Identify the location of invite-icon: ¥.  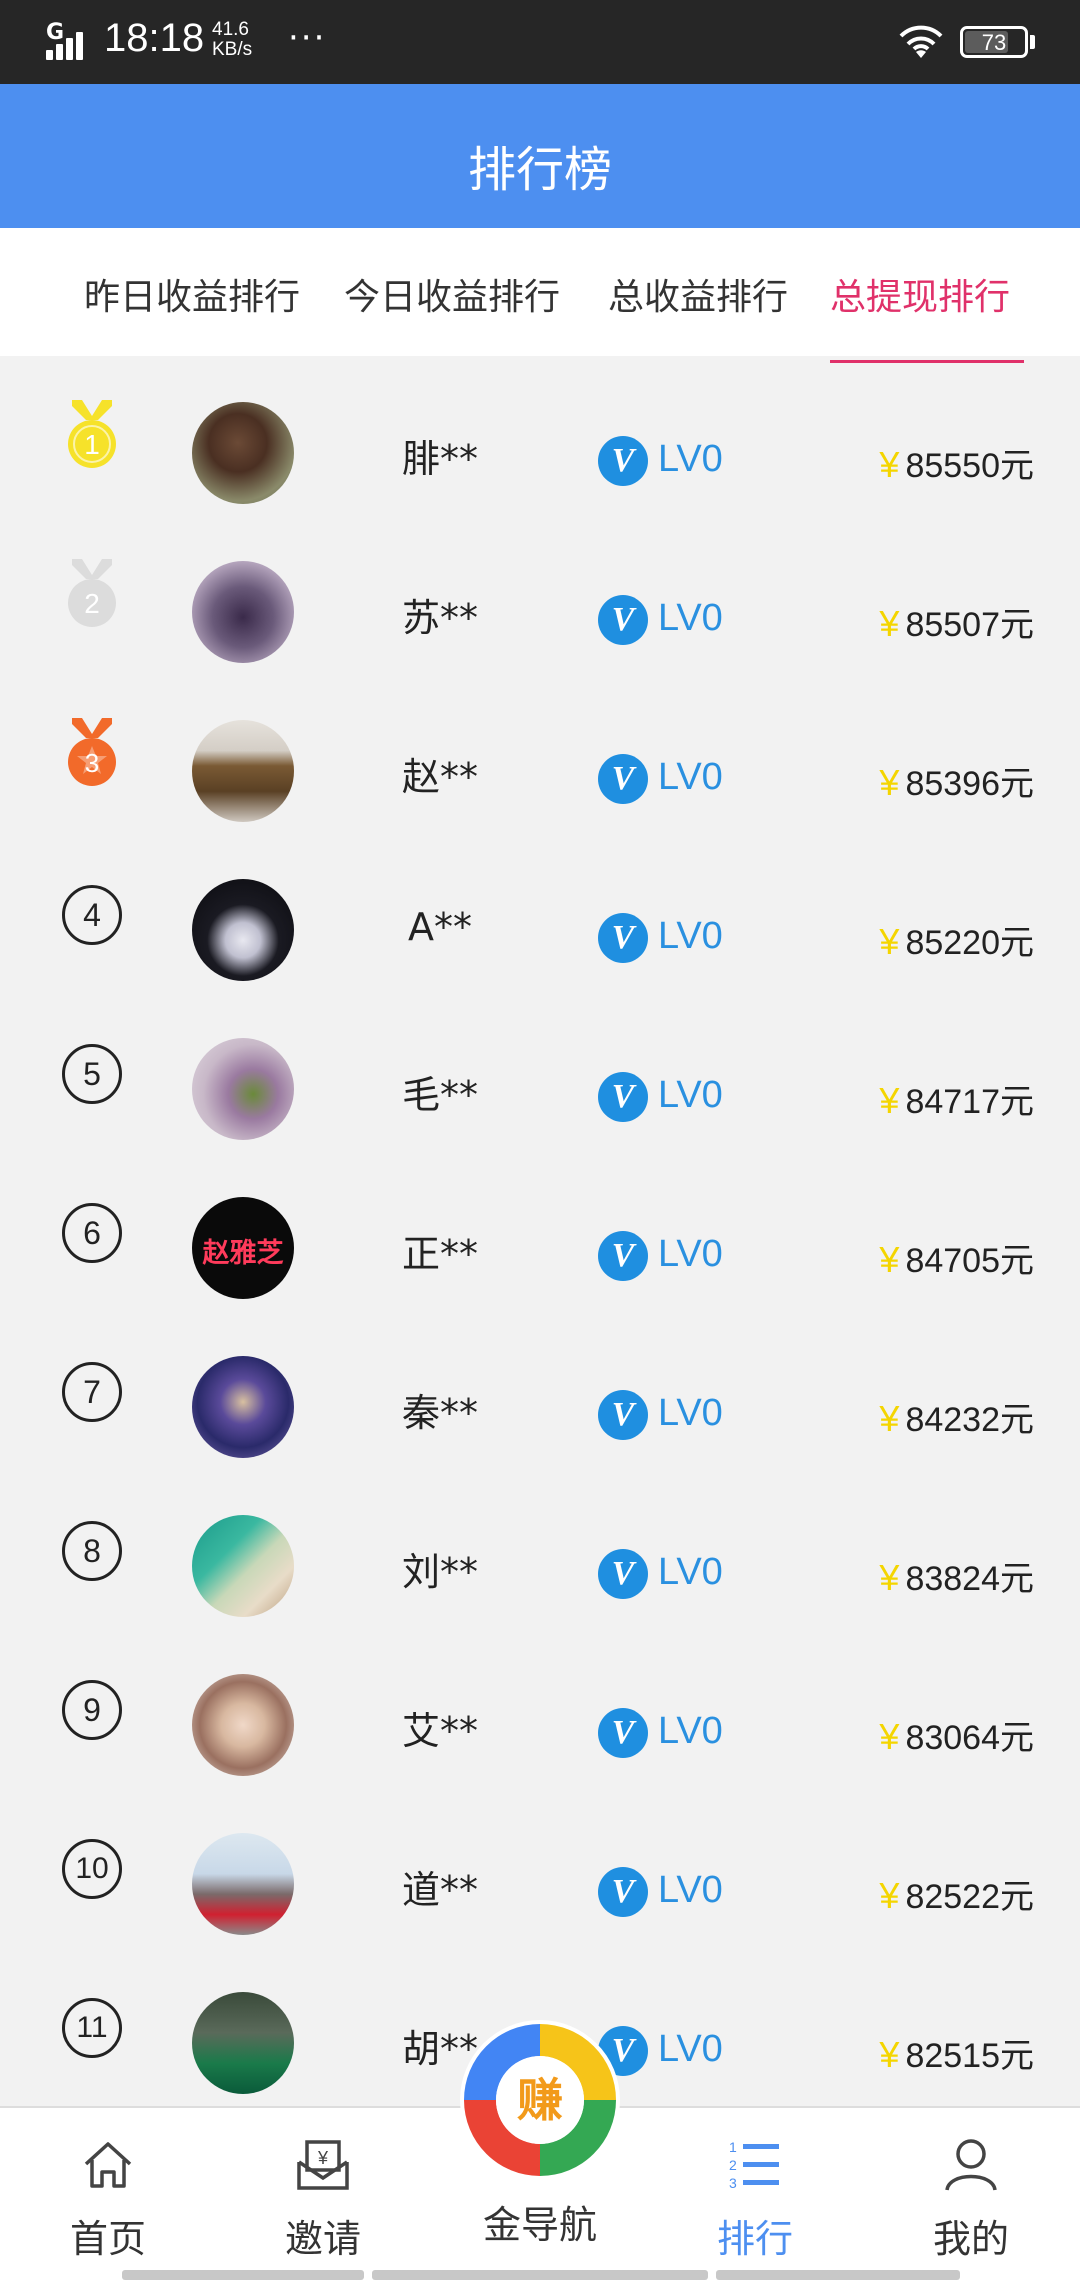
(323, 2165).